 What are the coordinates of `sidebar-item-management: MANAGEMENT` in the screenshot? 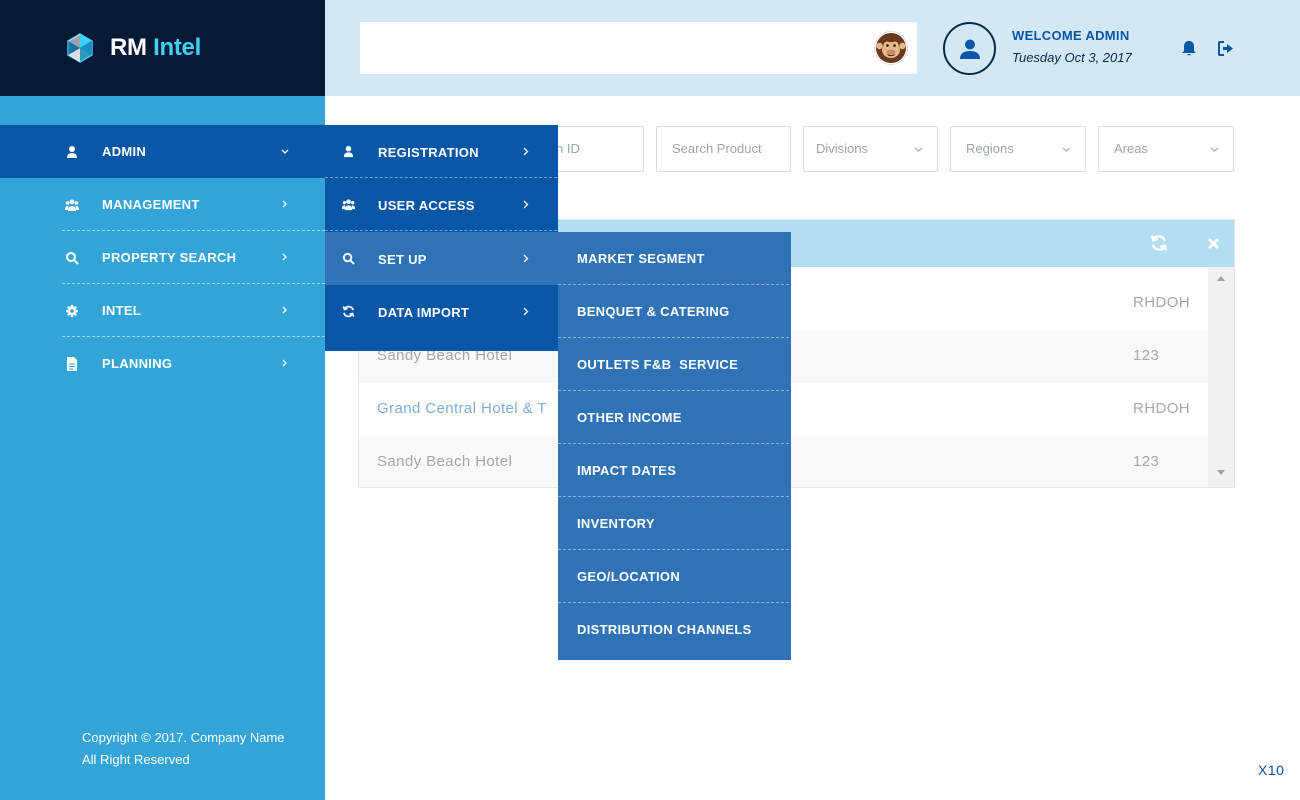 It's located at (162, 204).